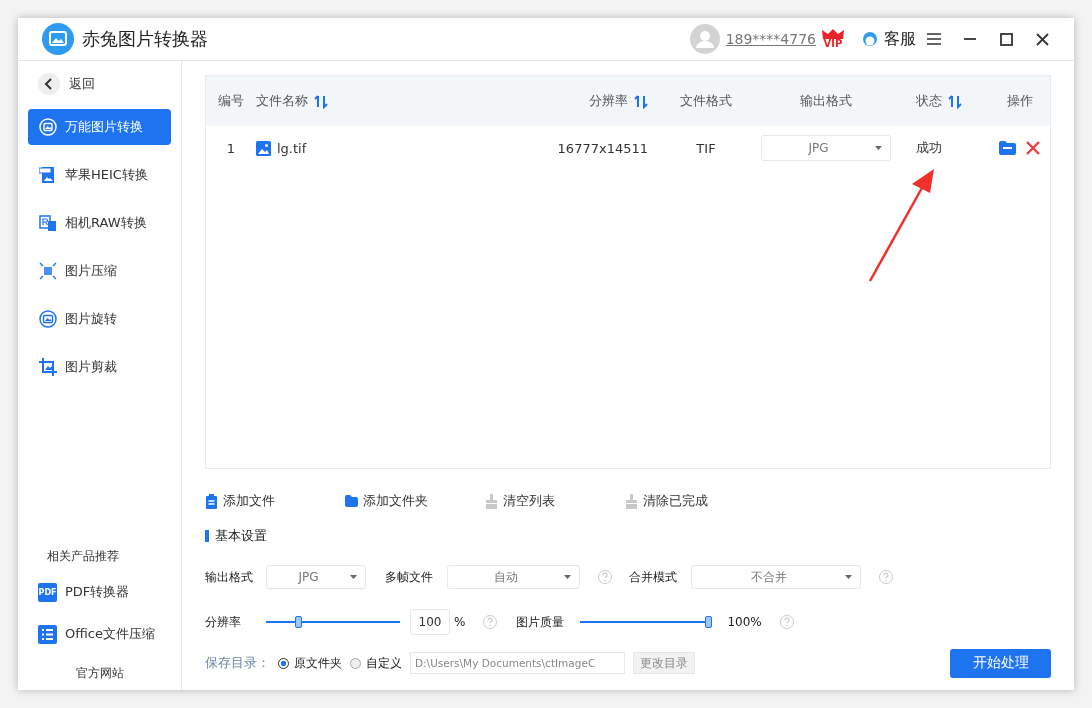 The width and height of the screenshot is (1092, 708). Describe the element at coordinates (48, 175) in the screenshot. I see `heic-image-icon` at that location.